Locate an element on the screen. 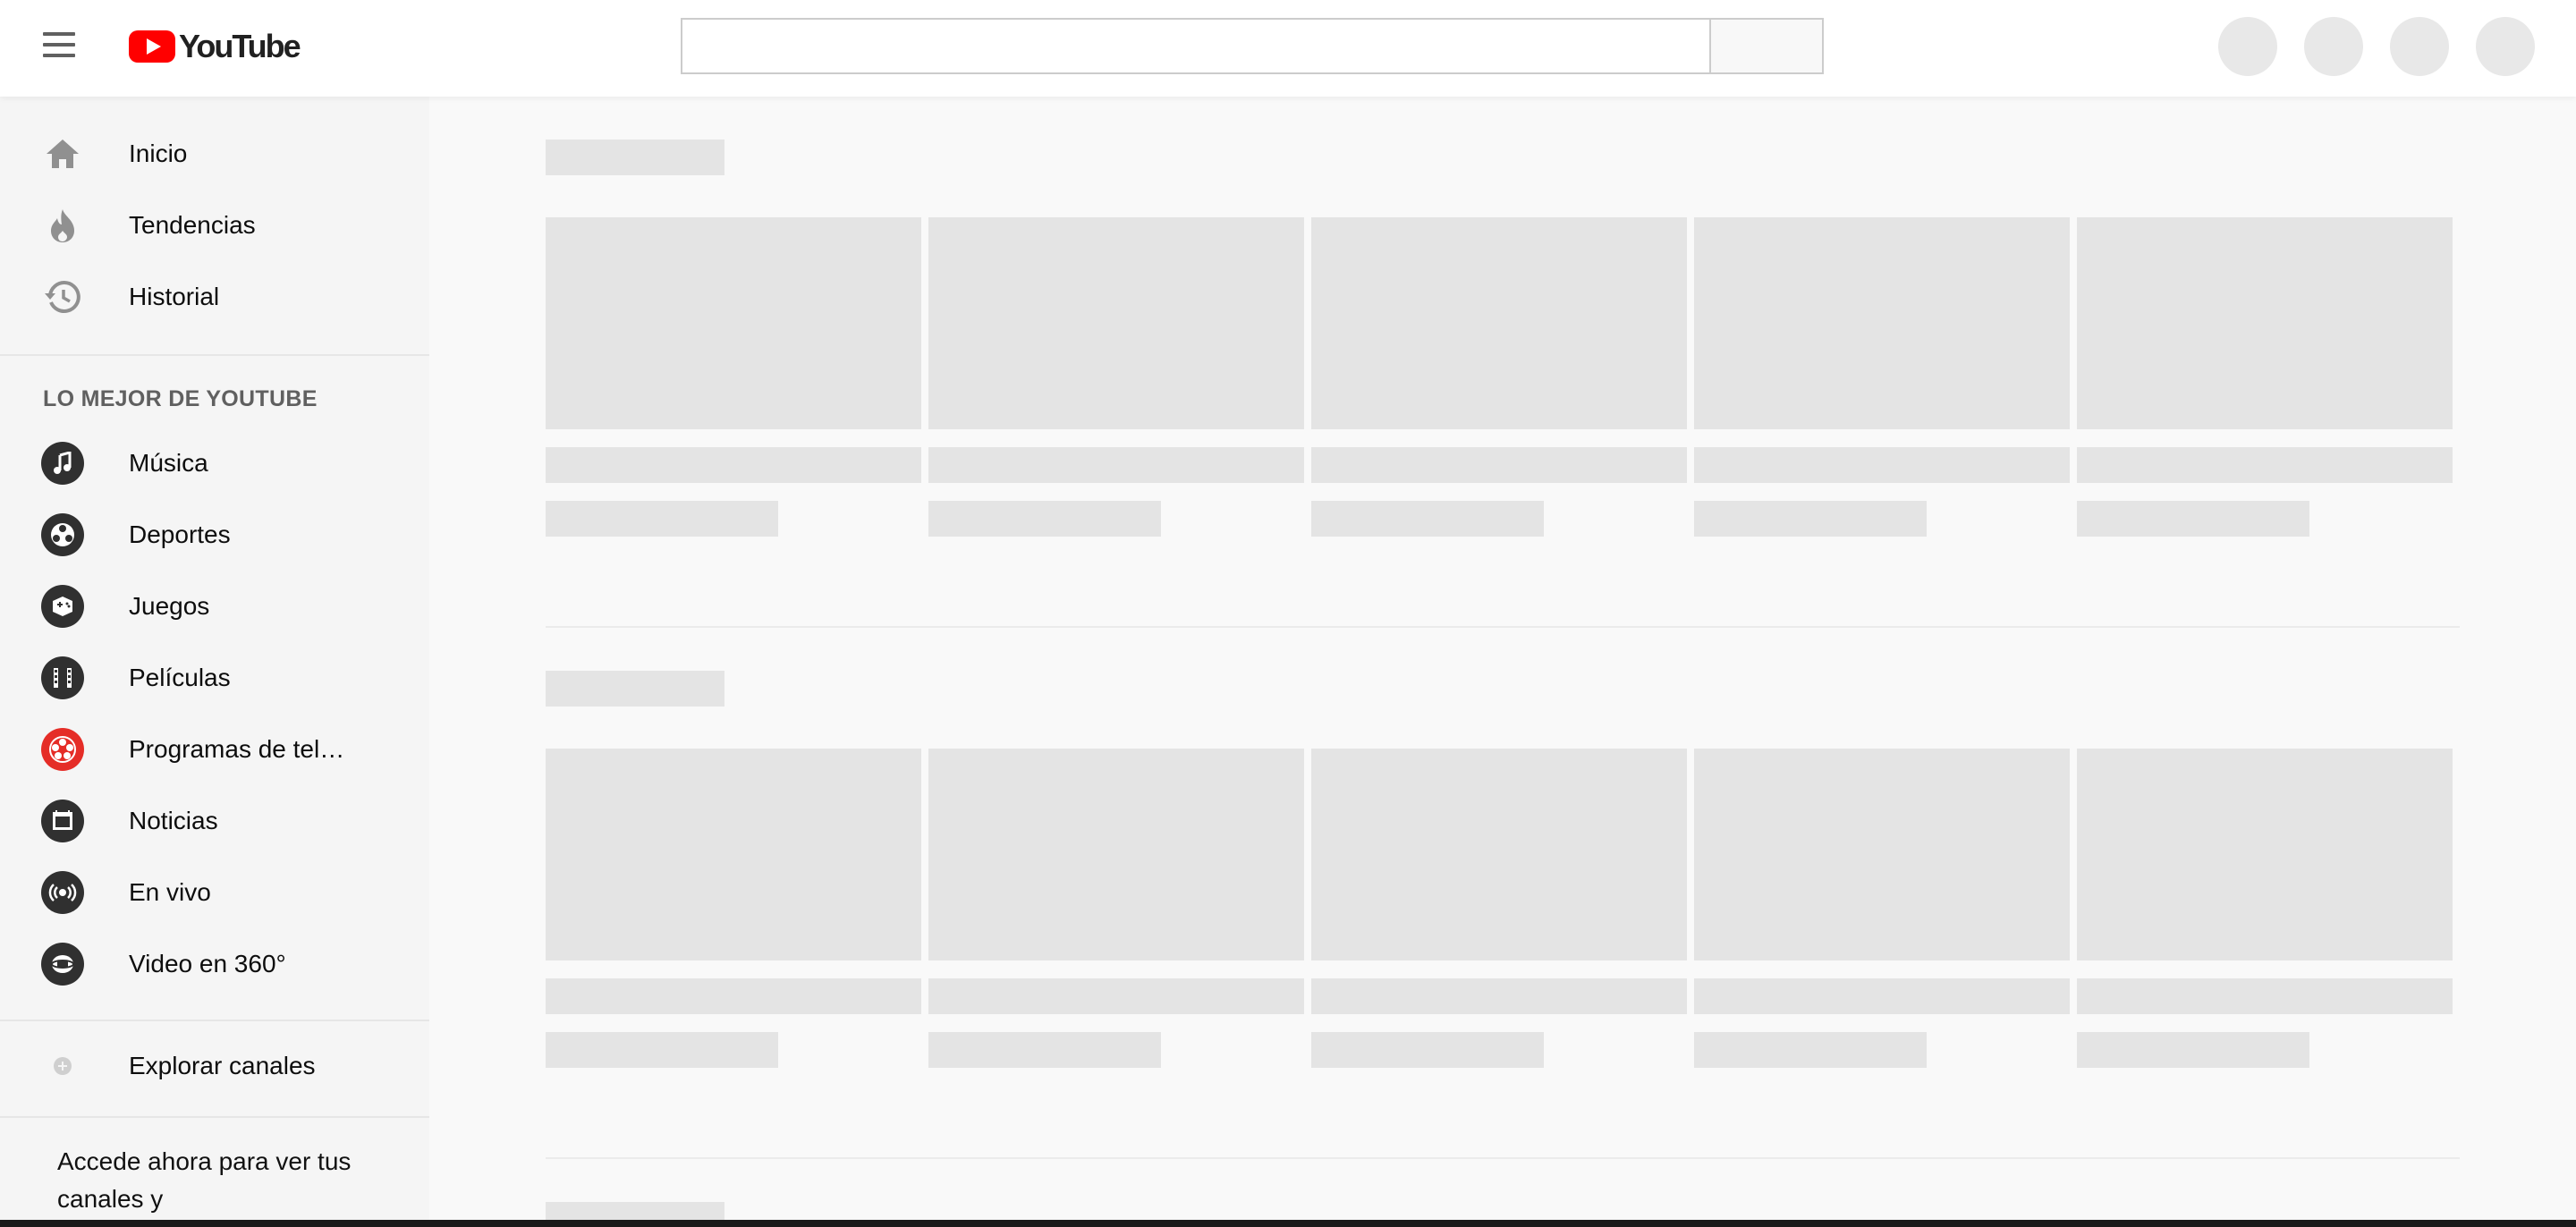 Image resolution: width=2576 pixels, height=1227 pixels. sidebar-item-label: Deportes is located at coordinates (180, 534).